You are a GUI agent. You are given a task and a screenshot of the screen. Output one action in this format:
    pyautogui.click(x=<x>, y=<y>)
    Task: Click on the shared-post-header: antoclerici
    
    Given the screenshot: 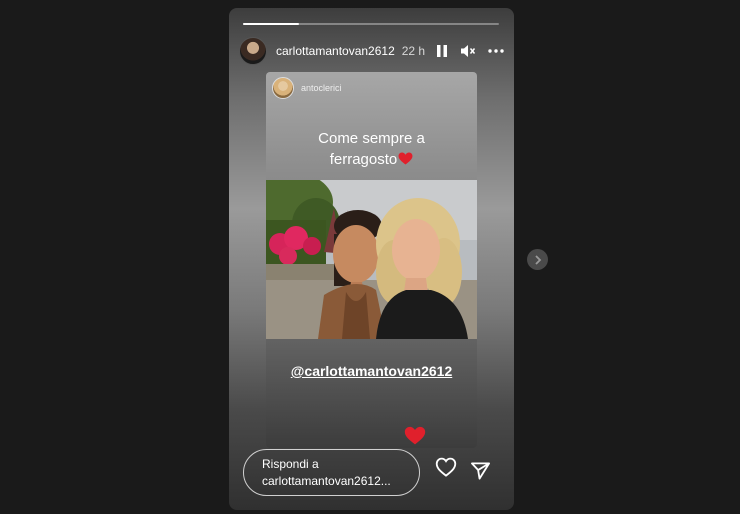 What is the action you would take?
    pyautogui.click(x=307, y=88)
    